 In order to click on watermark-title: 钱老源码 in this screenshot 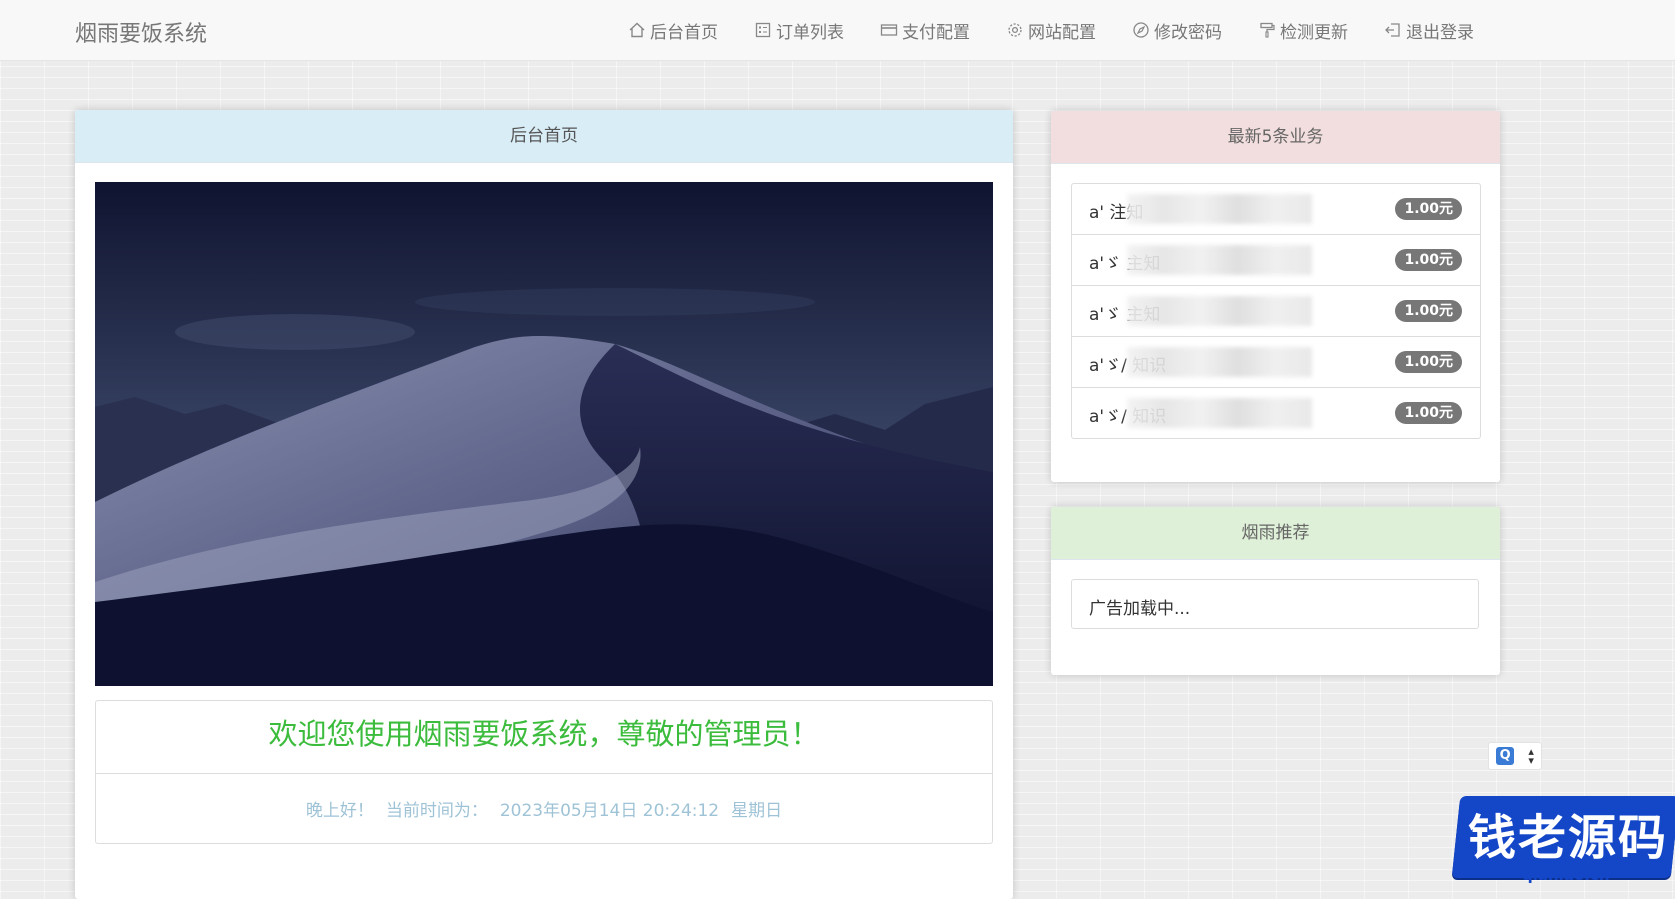, I will do `click(1568, 838)`.